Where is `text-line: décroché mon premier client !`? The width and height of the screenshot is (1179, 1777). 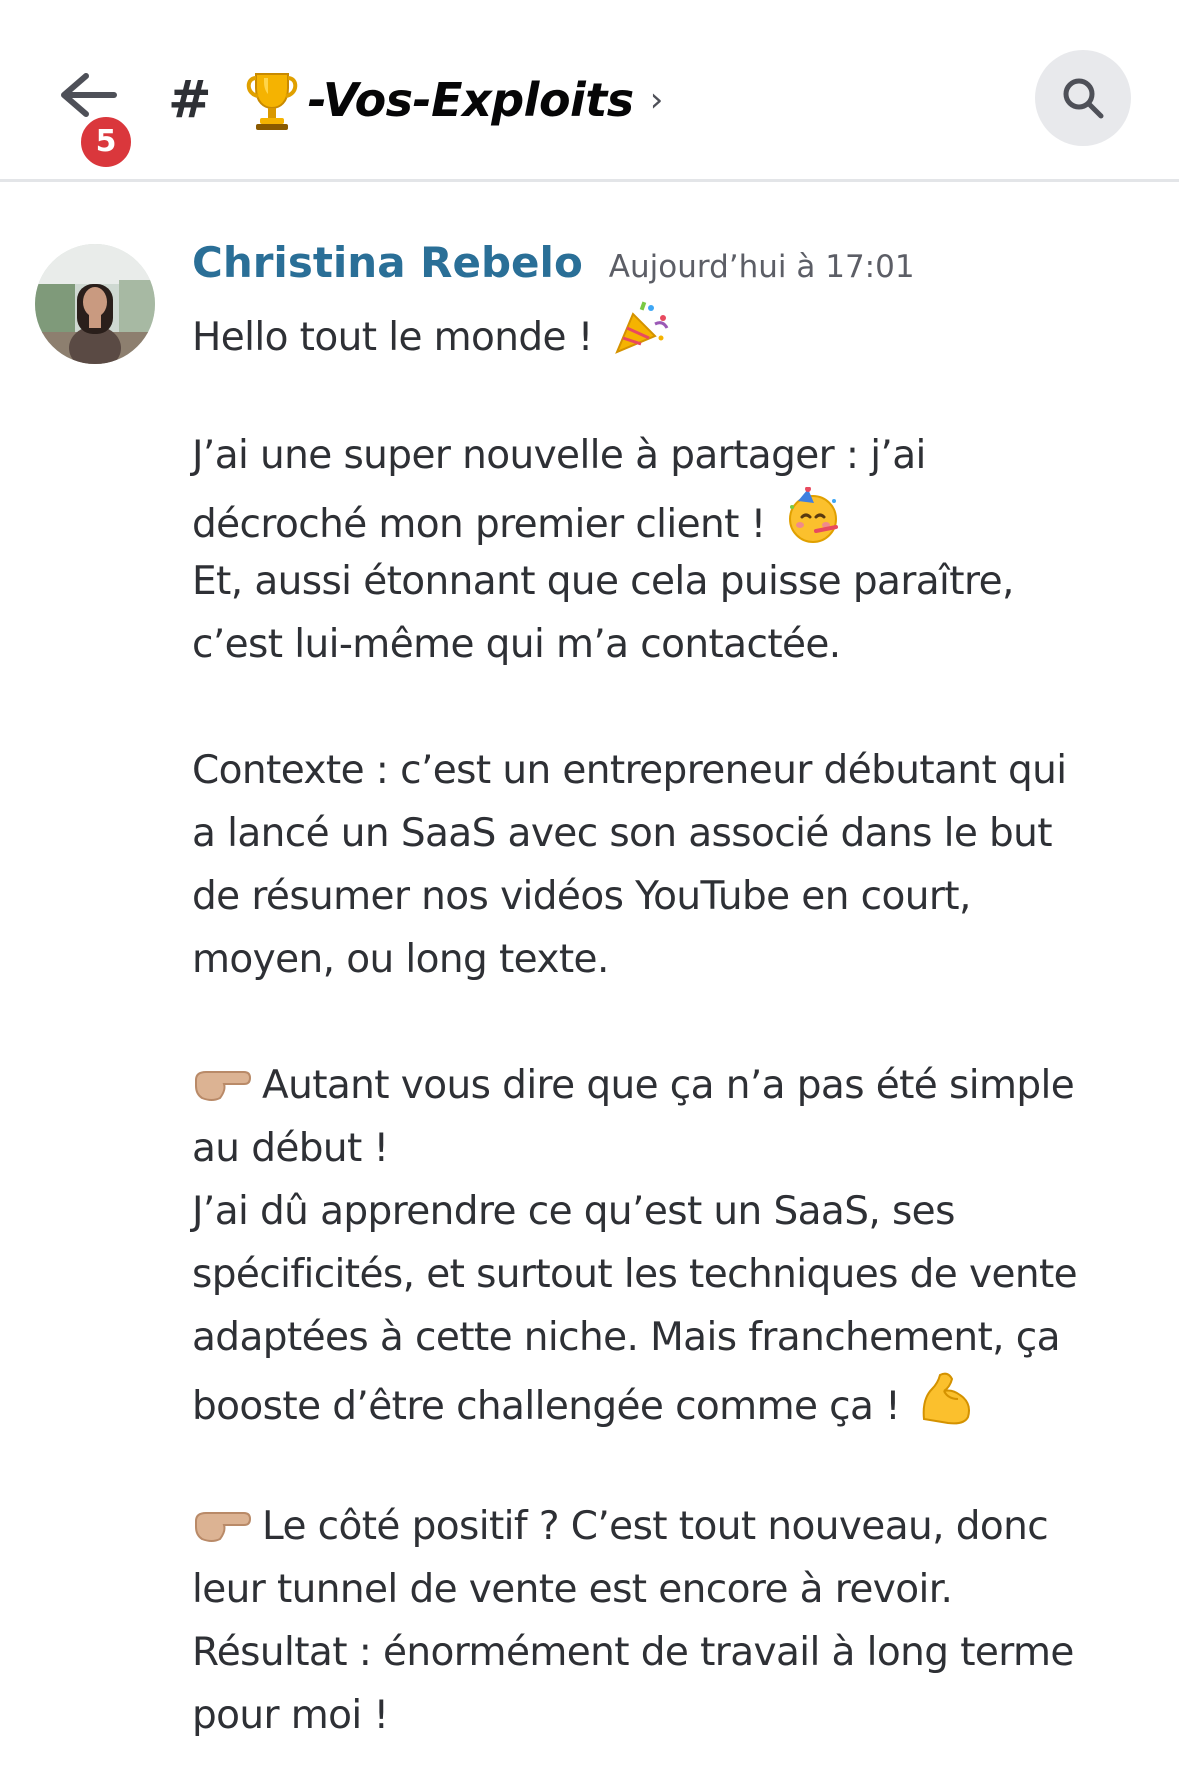 text-line: décroché mon premier client ! is located at coordinates (479, 524).